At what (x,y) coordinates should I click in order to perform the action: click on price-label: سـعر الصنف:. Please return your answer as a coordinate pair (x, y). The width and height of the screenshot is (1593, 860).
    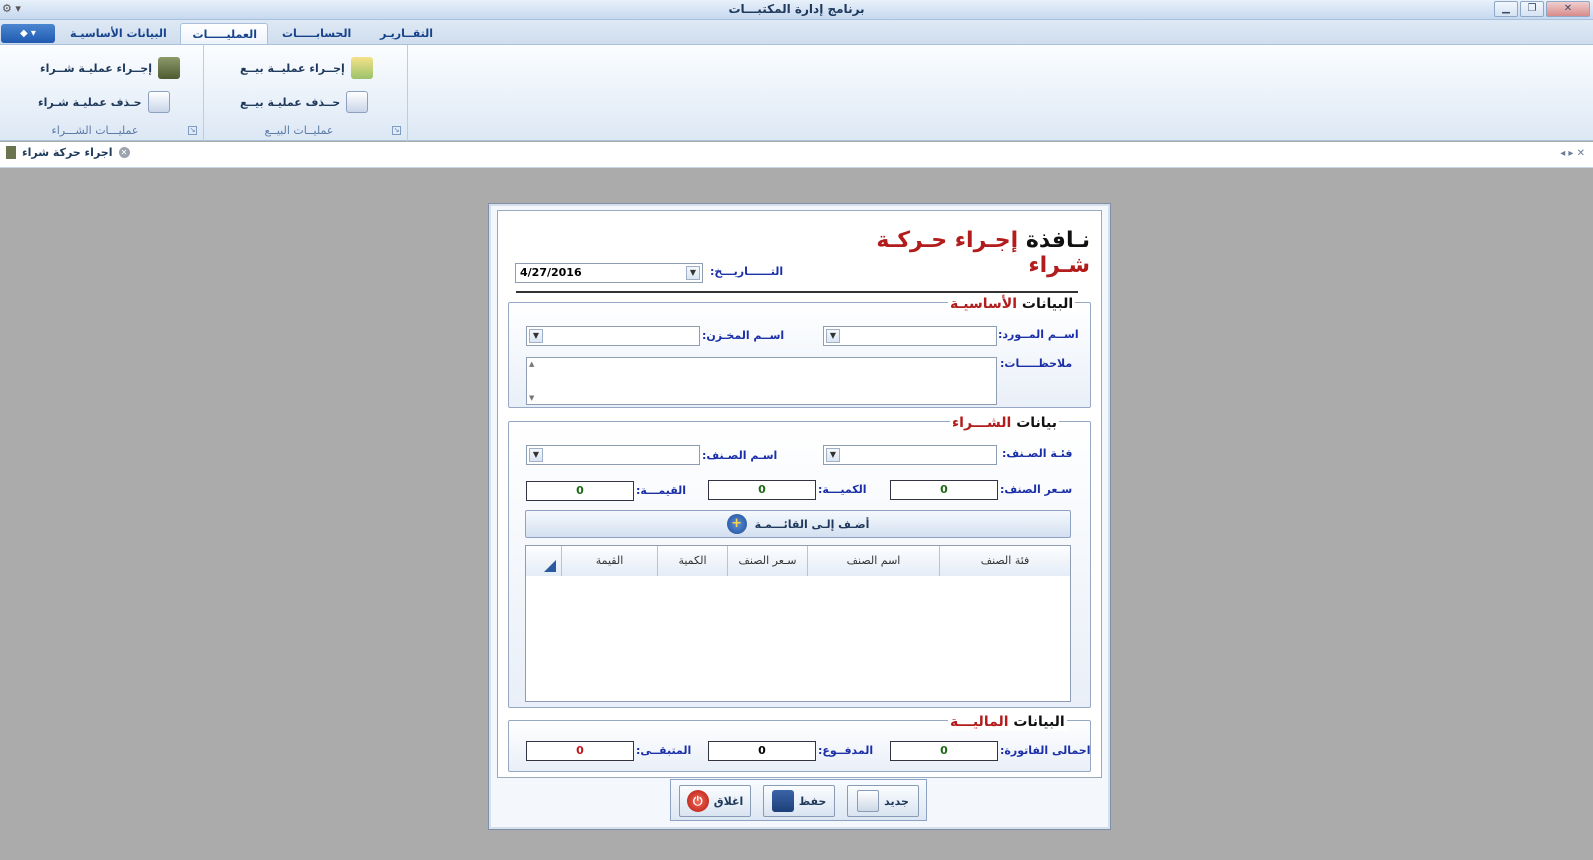
    Looking at the image, I should click on (1036, 489).